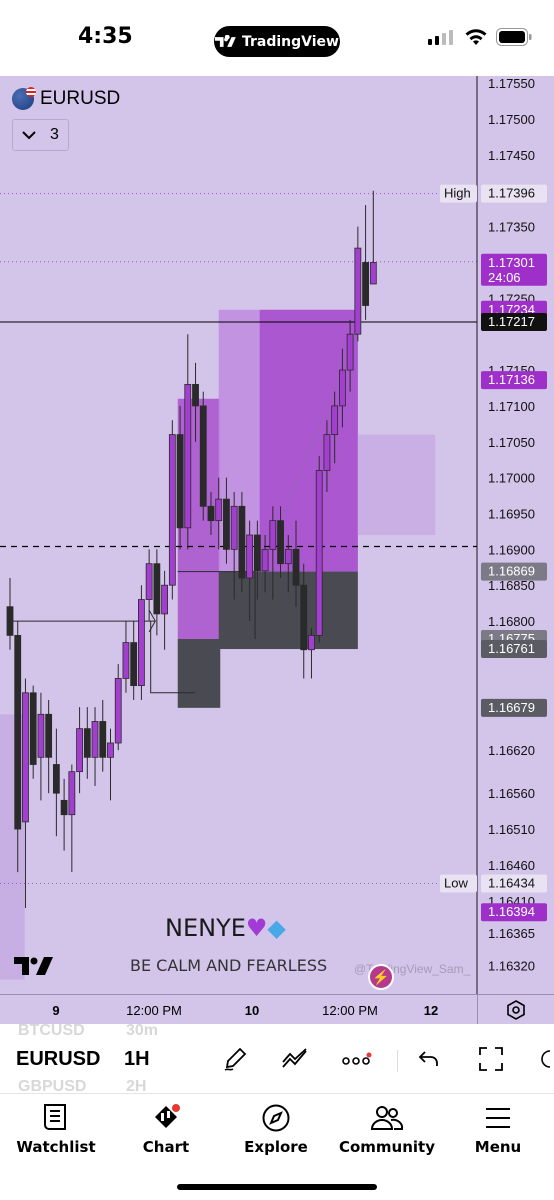 The image size is (554, 1200). What do you see at coordinates (137, 1059) in the screenshot?
I see `interval-picker: 1H` at bounding box center [137, 1059].